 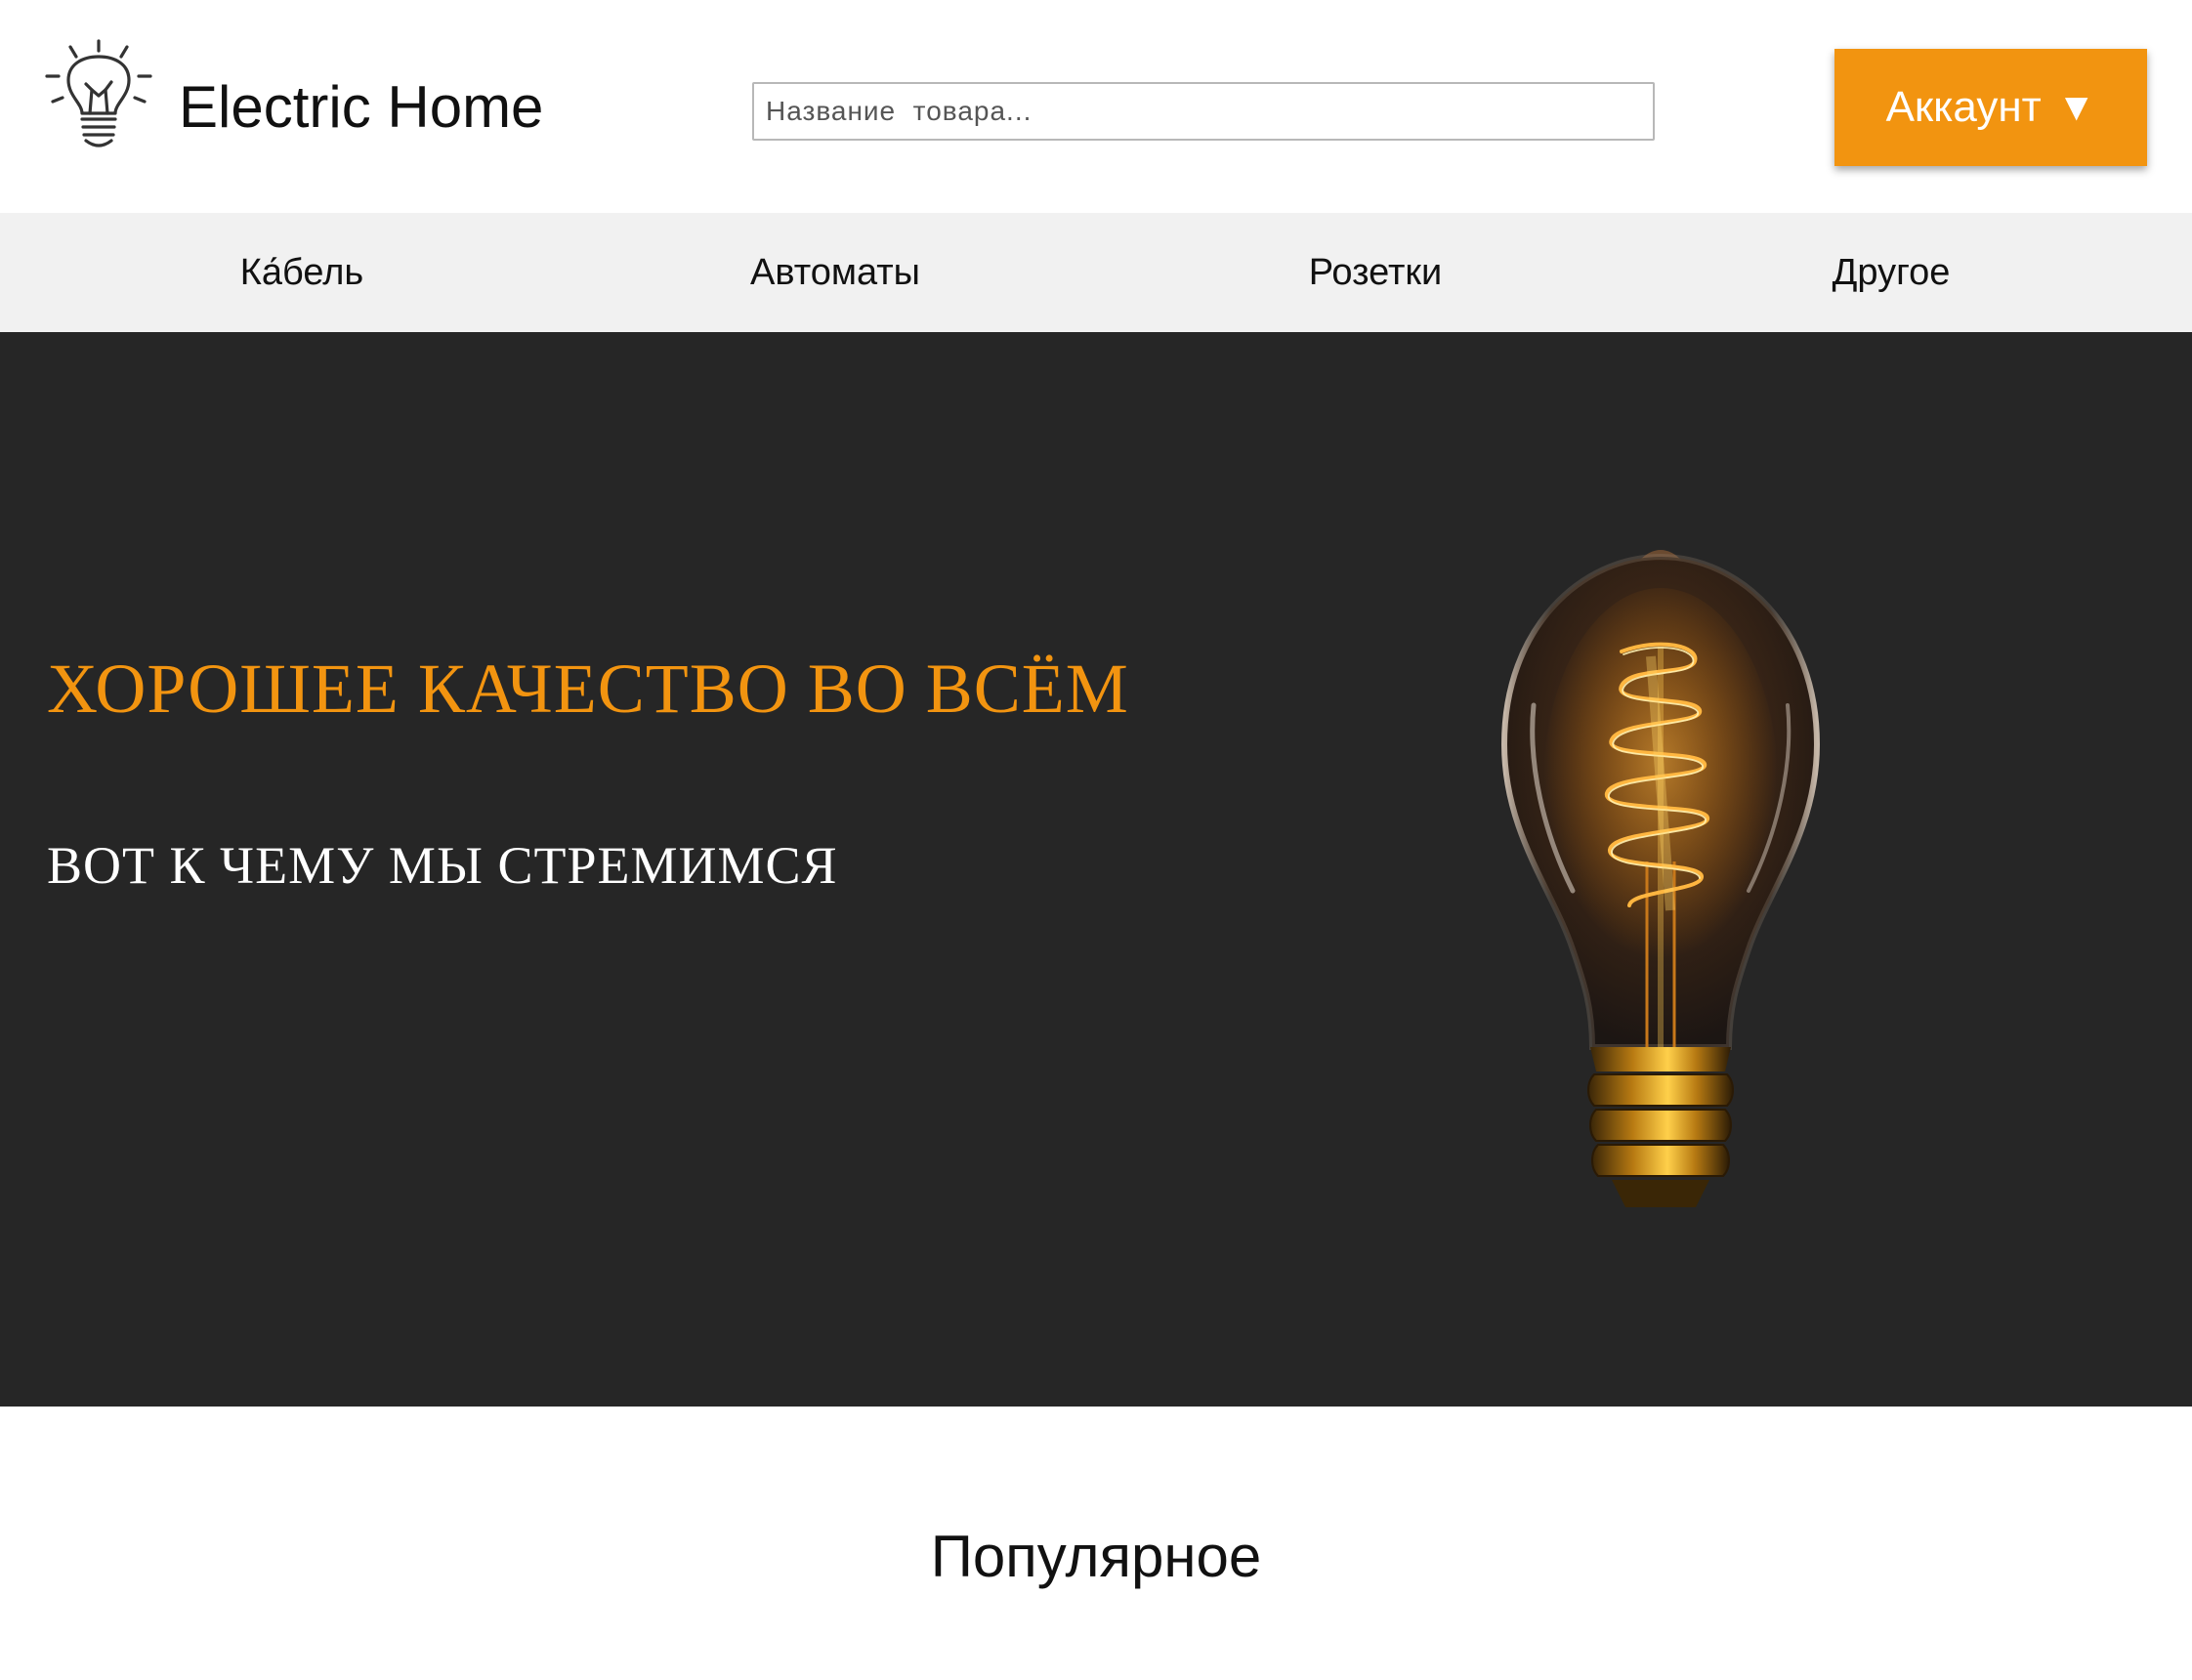 What do you see at coordinates (835, 272) in the screenshot?
I see `nav-item-breakers: Автоматы` at bounding box center [835, 272].